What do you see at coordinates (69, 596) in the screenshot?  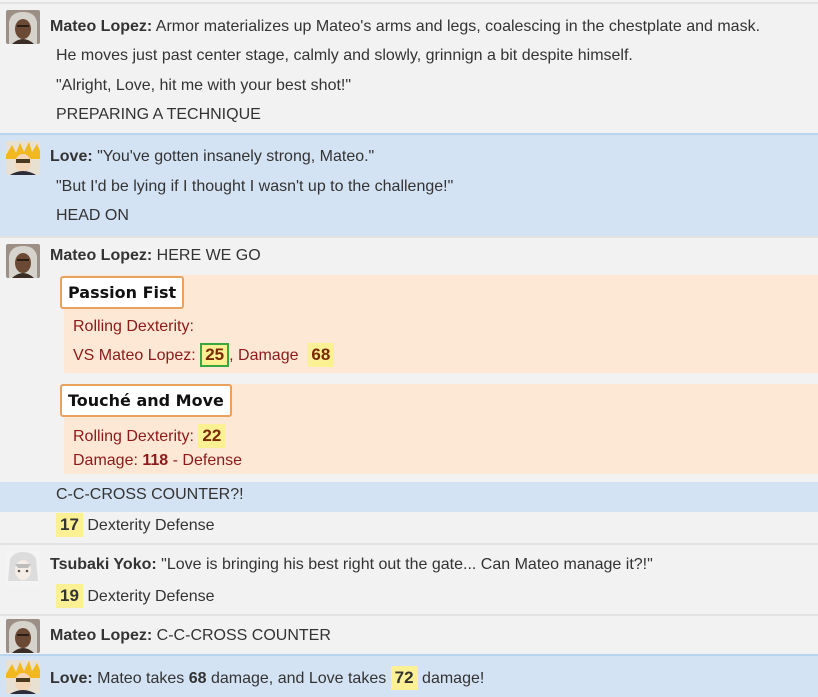 I see `defense-value: 19` at bounding box center [69, 596].